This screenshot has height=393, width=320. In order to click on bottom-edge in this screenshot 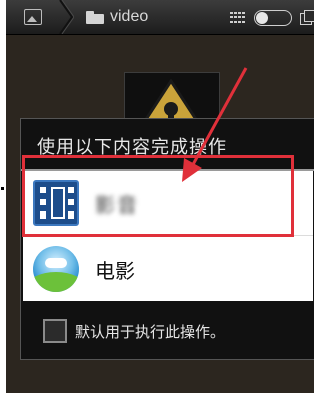, I will do `click(160, 382)`.